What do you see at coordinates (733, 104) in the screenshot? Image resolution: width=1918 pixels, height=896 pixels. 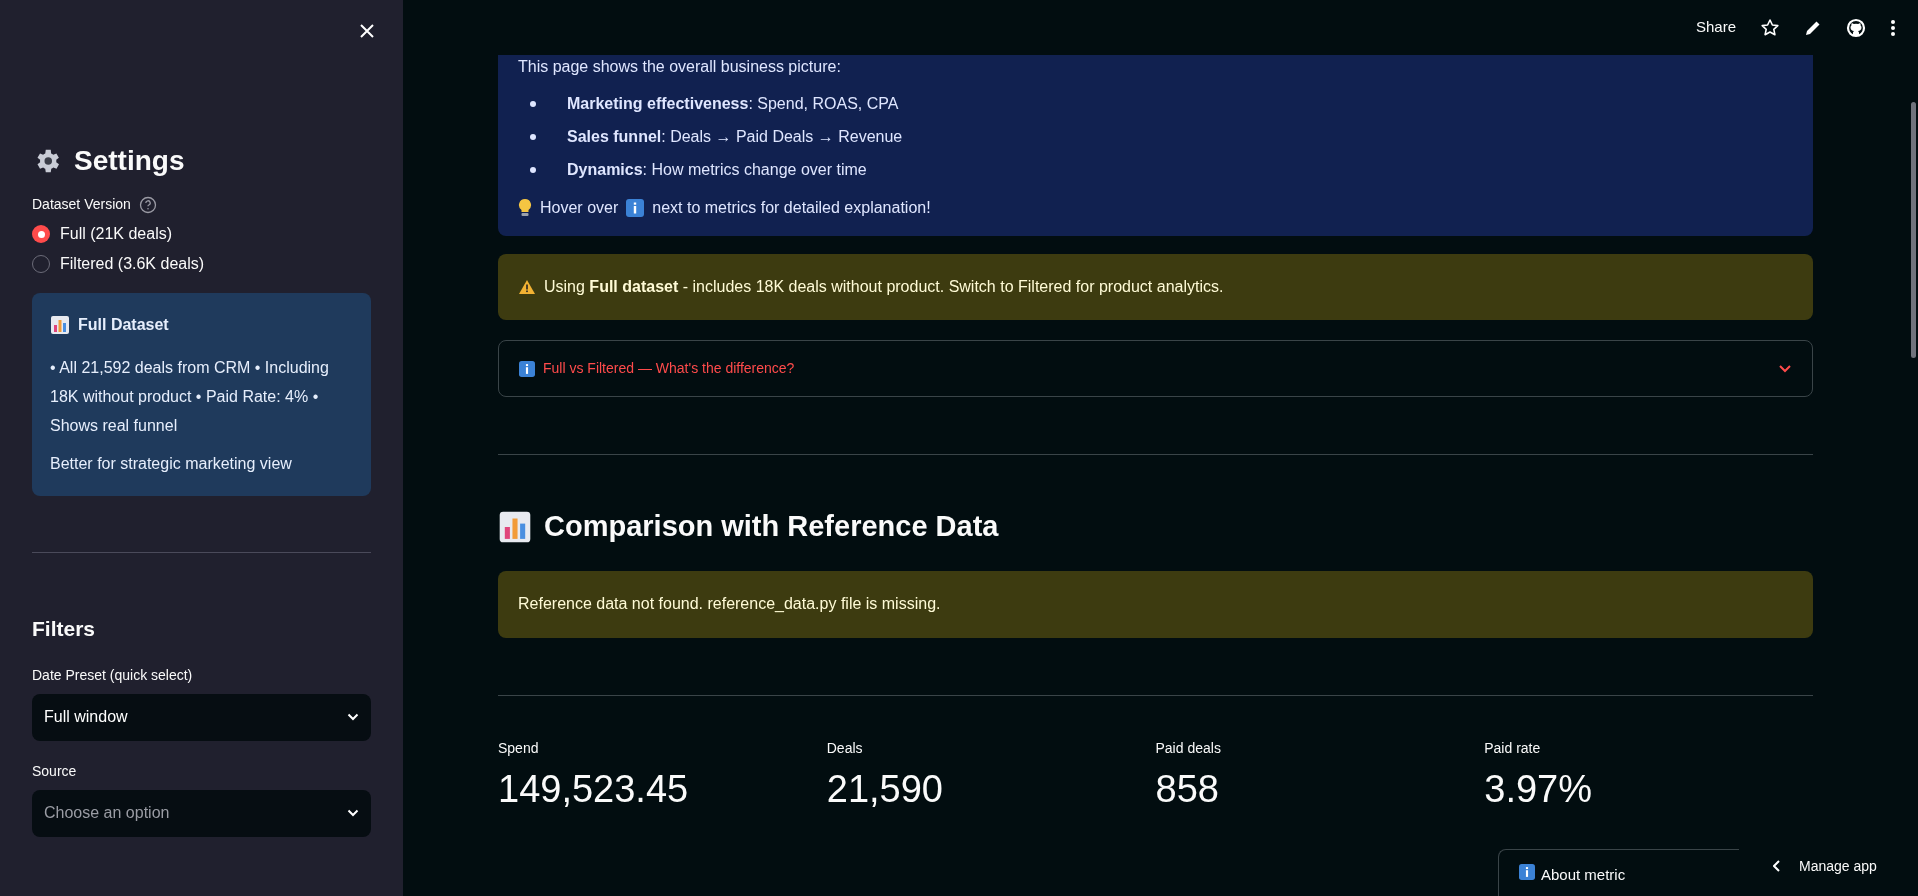 I see `bullet-text: Marketing effectiveness: Spend, ROAS, CPA` at bounding box center [733, 104].